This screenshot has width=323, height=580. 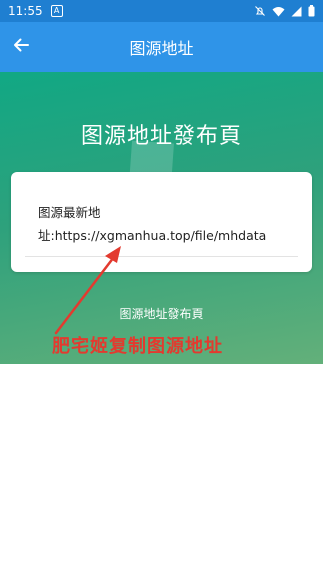 I want to click on notifications-off-icon, so click(x=260, y=11).